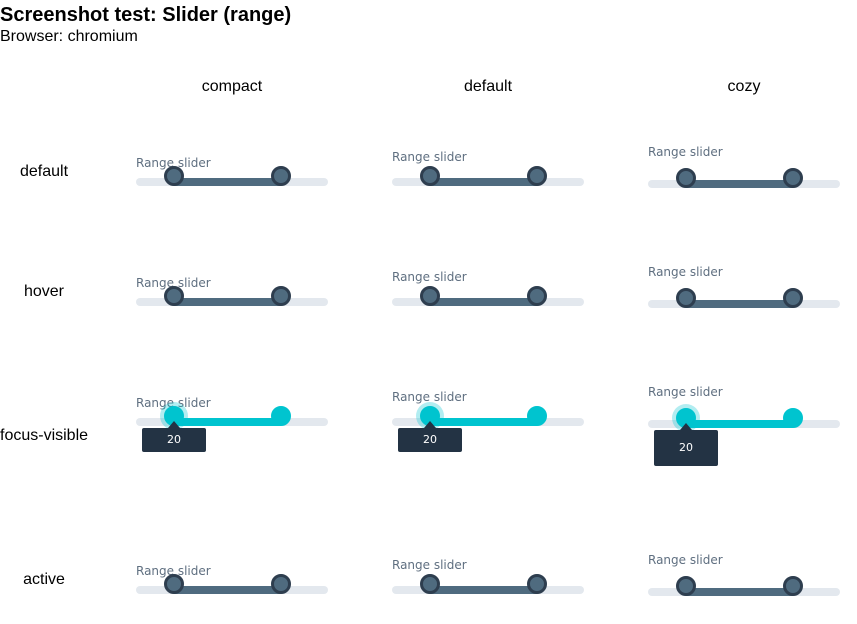  What do you see at coordinates (744, 430) in the screenshot?
I see `range-slider-focus-visible-cozy: Range slider 20` at bounding box center [744, 430].